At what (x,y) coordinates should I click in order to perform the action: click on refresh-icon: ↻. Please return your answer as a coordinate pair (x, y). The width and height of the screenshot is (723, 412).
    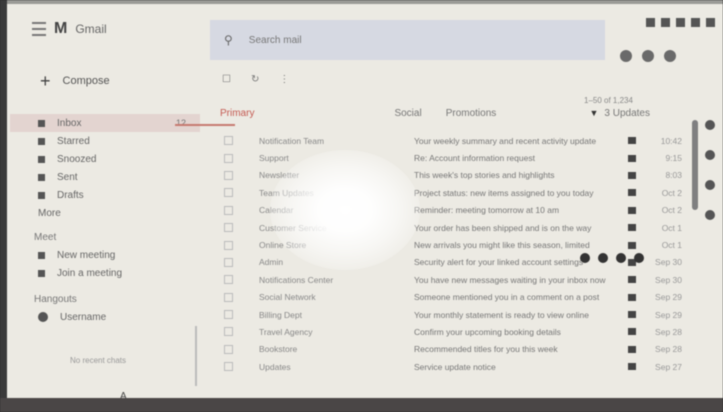
    Looking at the image, I should click on (255, 79).